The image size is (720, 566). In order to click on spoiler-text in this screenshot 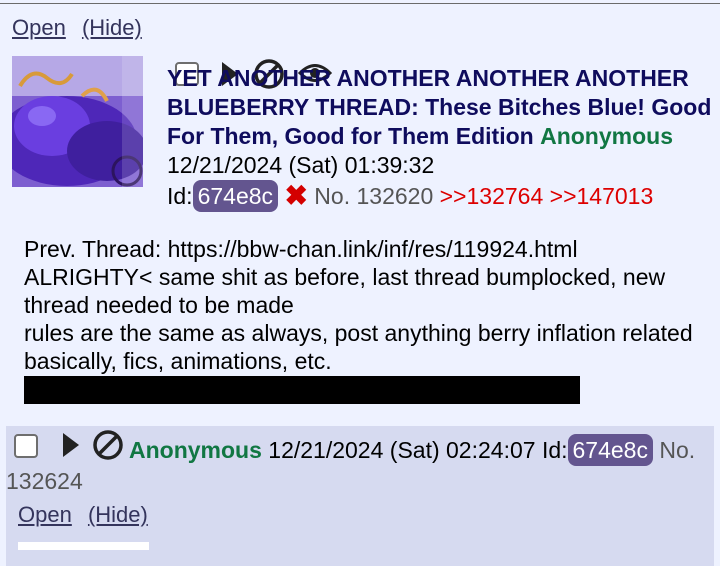, I will do `click(302, 390)`.